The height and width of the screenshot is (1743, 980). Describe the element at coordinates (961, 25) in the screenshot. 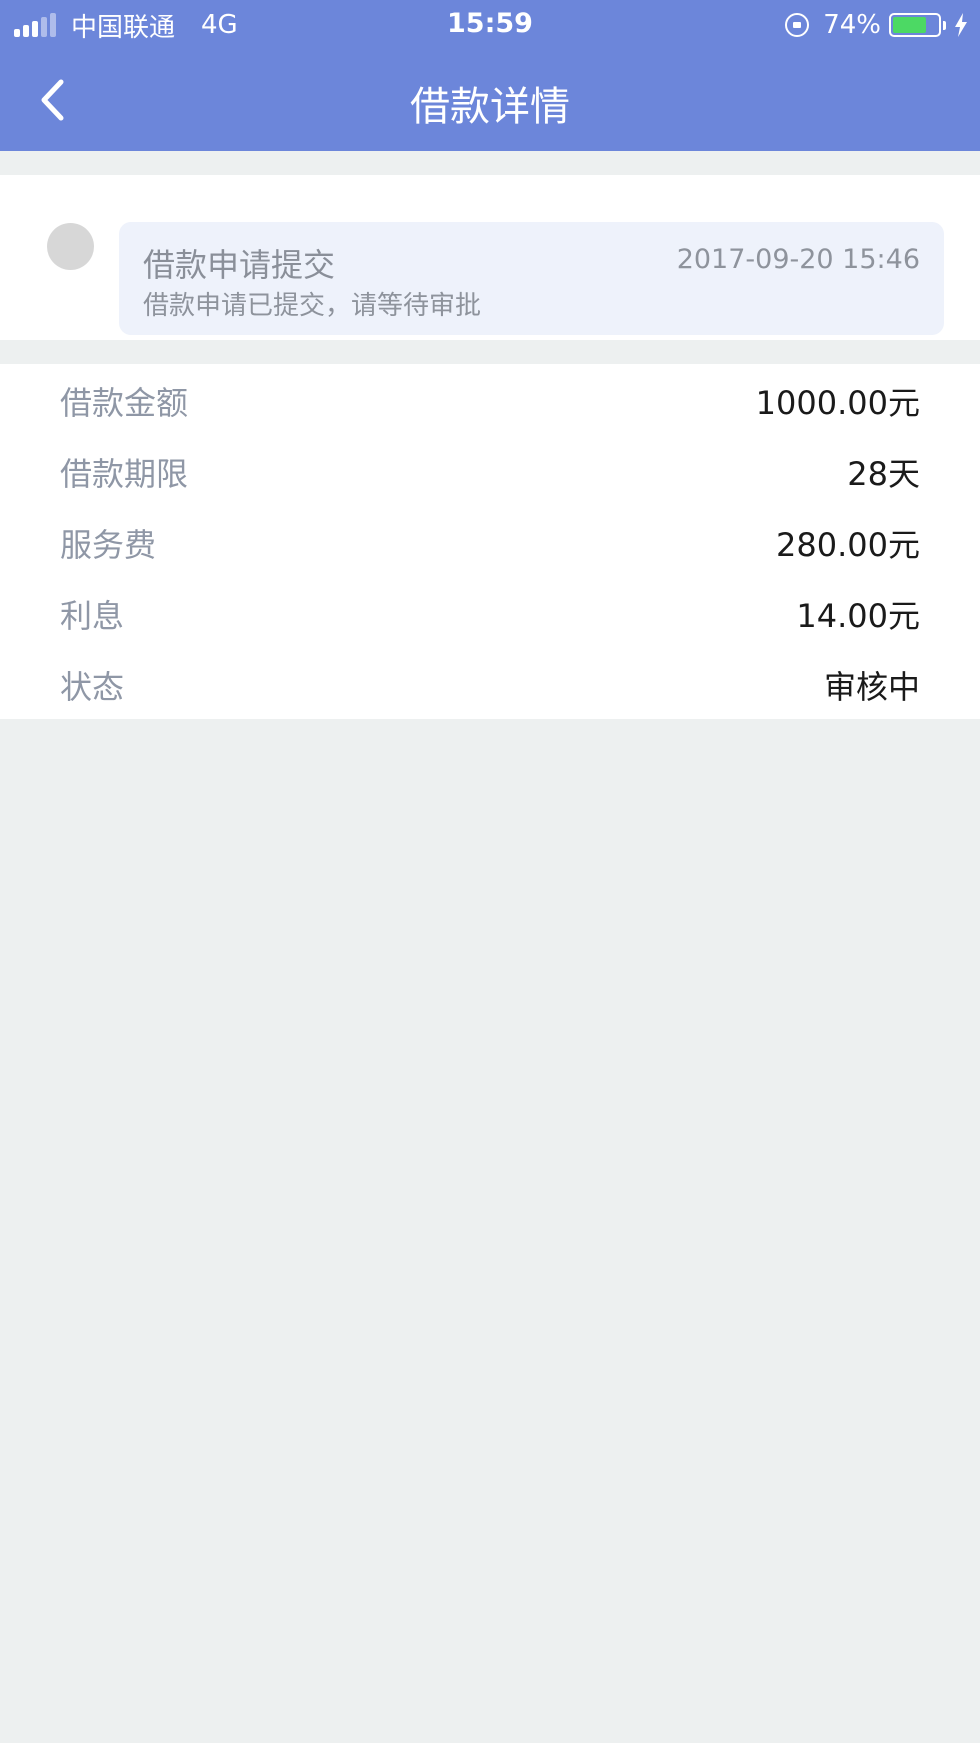

I see `charging-bolt-icon` at that location.